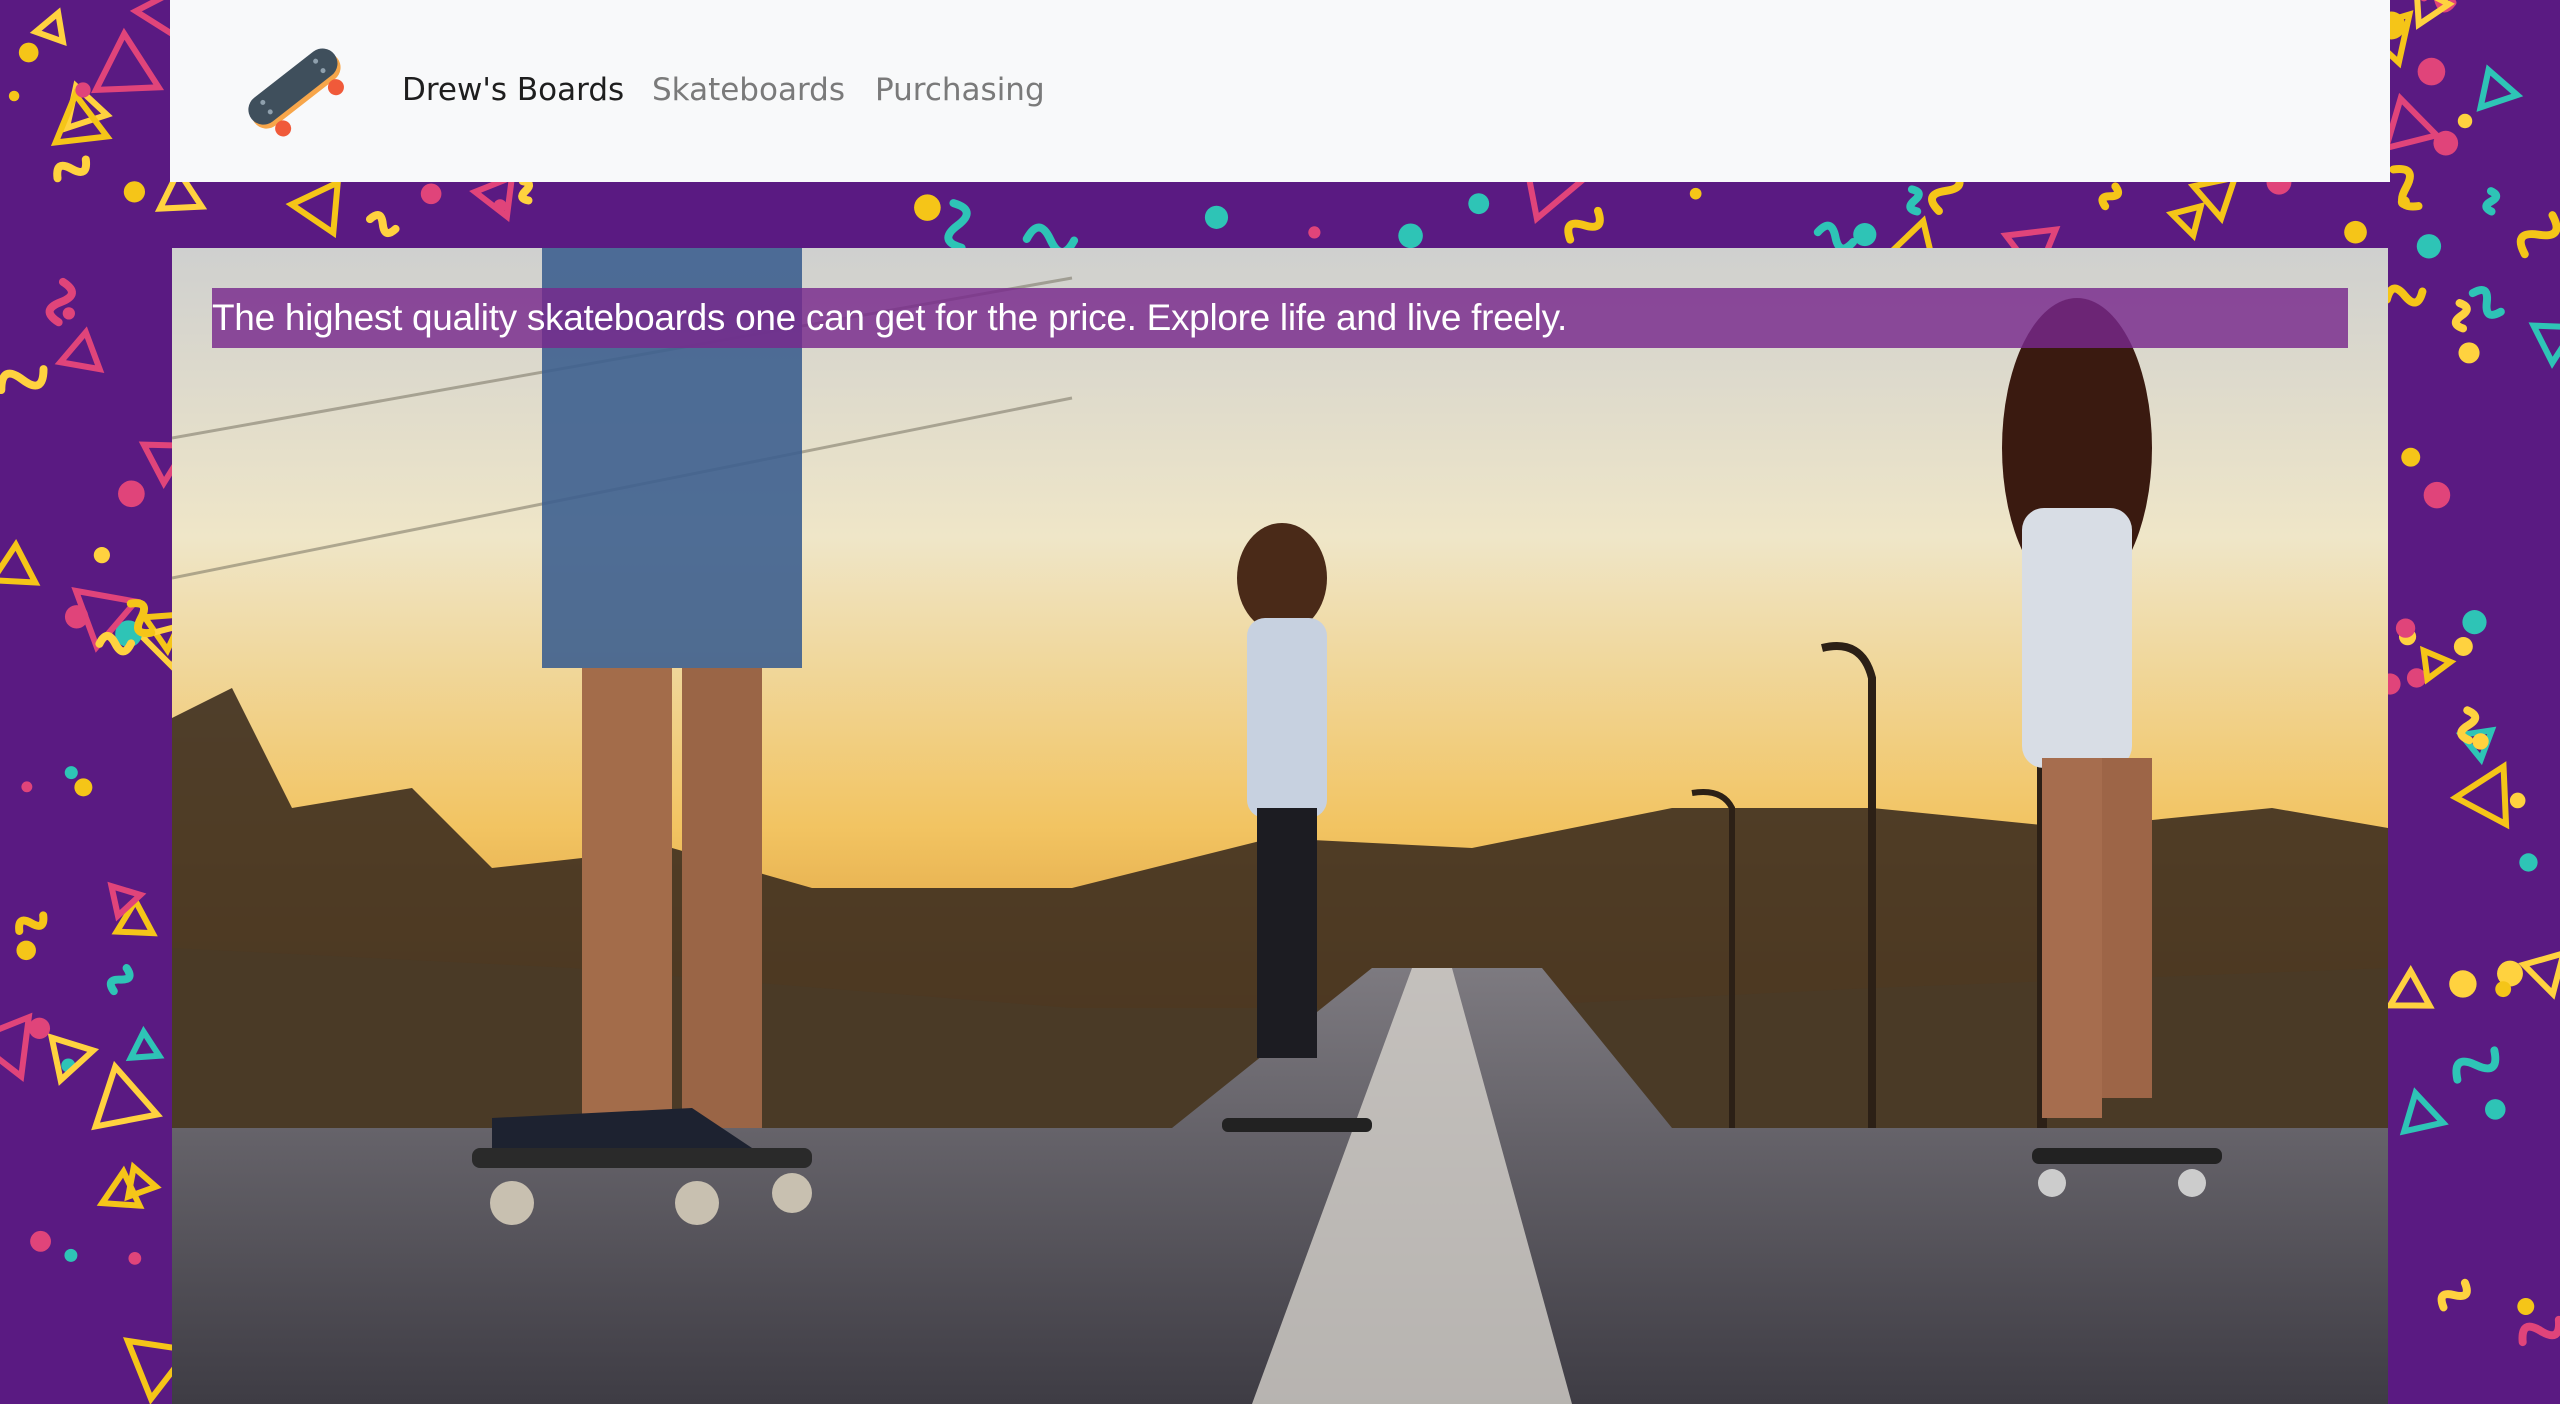 The image size is (2560, 1404). I want to click on brand-link: Drew's Boards, so click(513, 90).